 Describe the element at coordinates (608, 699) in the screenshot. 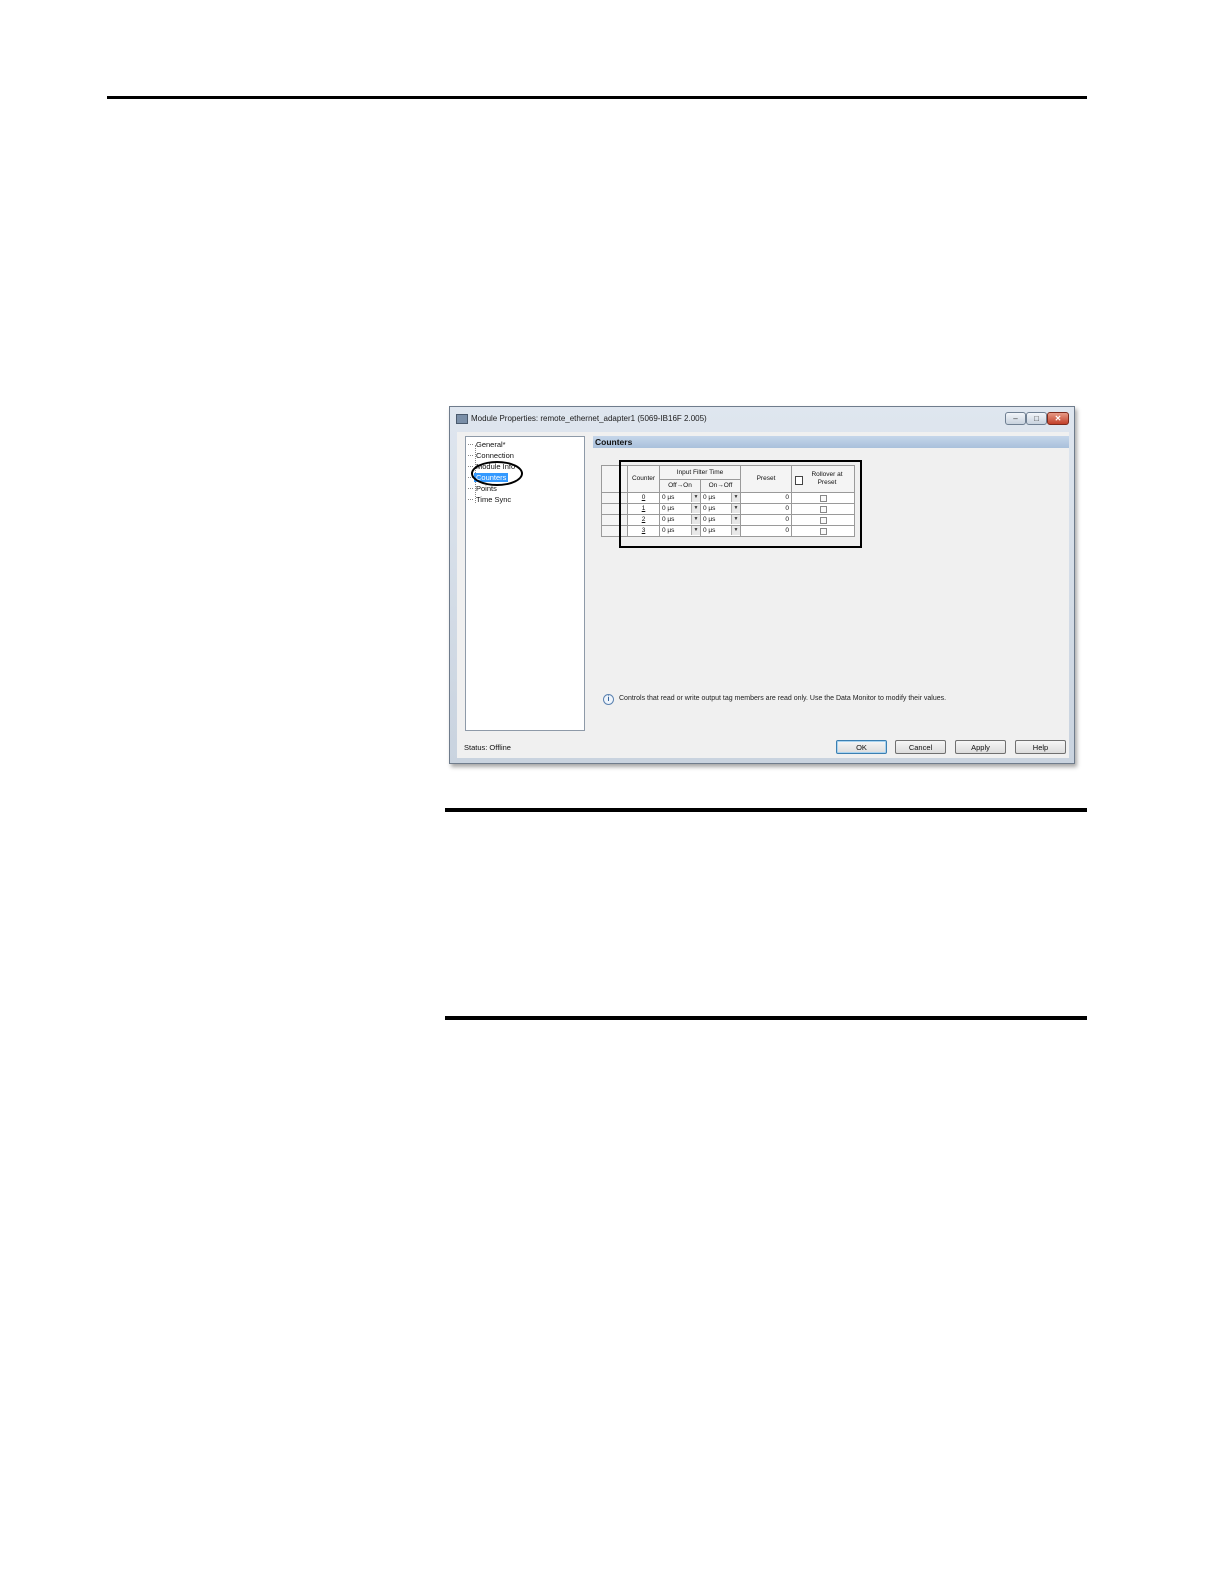

I see `info-icon: i` at that location.